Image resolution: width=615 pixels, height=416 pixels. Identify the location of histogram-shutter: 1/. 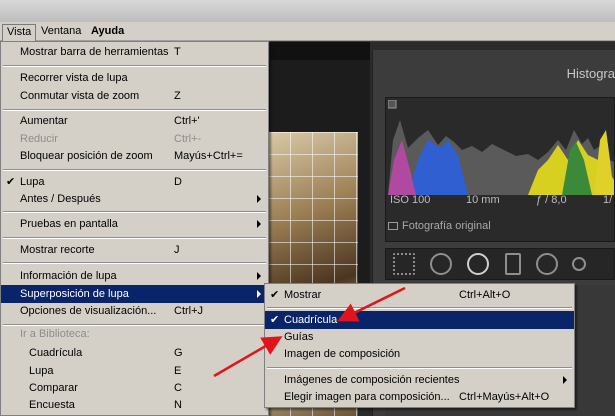
(608, 200).